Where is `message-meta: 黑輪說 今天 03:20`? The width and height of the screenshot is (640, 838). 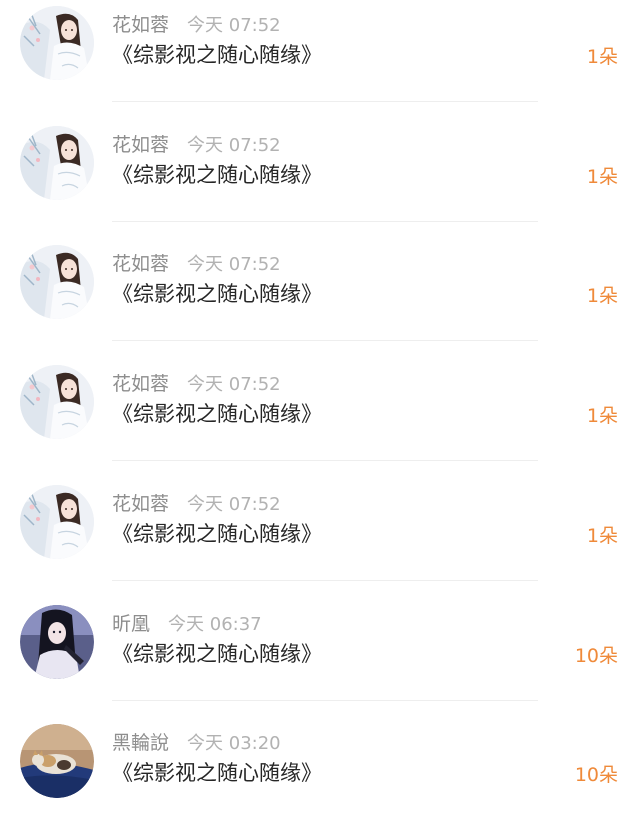
message-meta: 黑輪說 今天 03:20 is located at coordinates (196, 743).